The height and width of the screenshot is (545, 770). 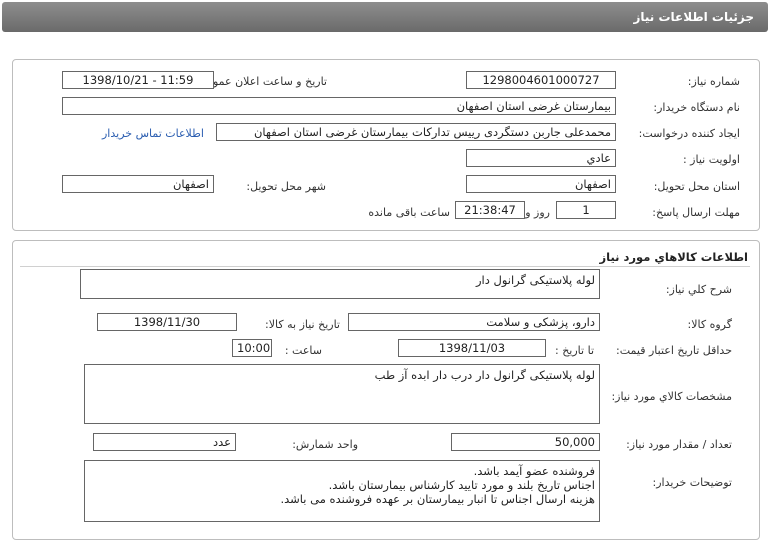 What do you see at coordinates (138, 80) in the screenshot?
I see `announce-date-field: 1398/10/21 - 11:59` at bounding box center [138, 80].